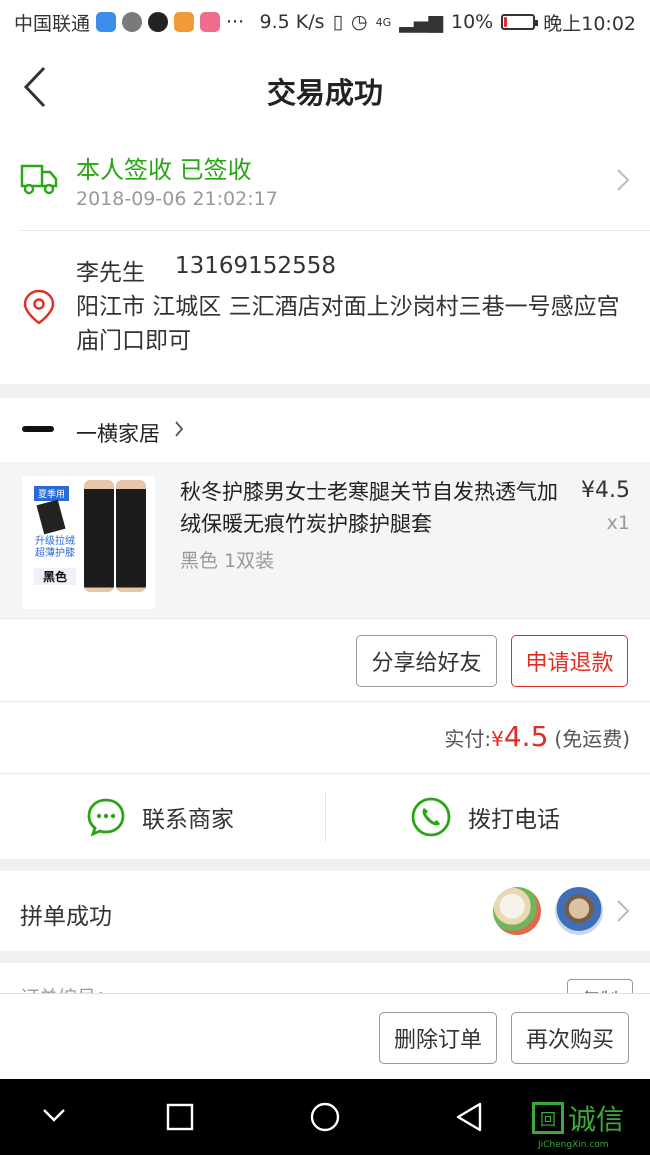 This screenshot has width=650, height=1155. Describe the element at coordinates (325, 737) in the screenshot. I see `payment-summary: 实付: ¥4.5 (免运费)` at that location.